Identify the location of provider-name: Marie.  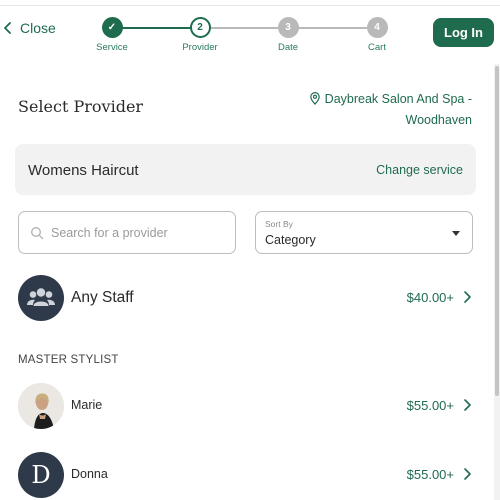
(87, 405).